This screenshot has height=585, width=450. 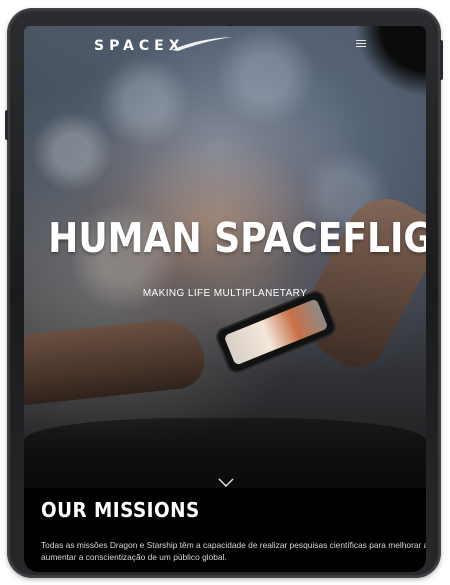 What do you see at coordinates (441, 60) in the screenshot?
I see `power-button` at bounding box center [441, 60].